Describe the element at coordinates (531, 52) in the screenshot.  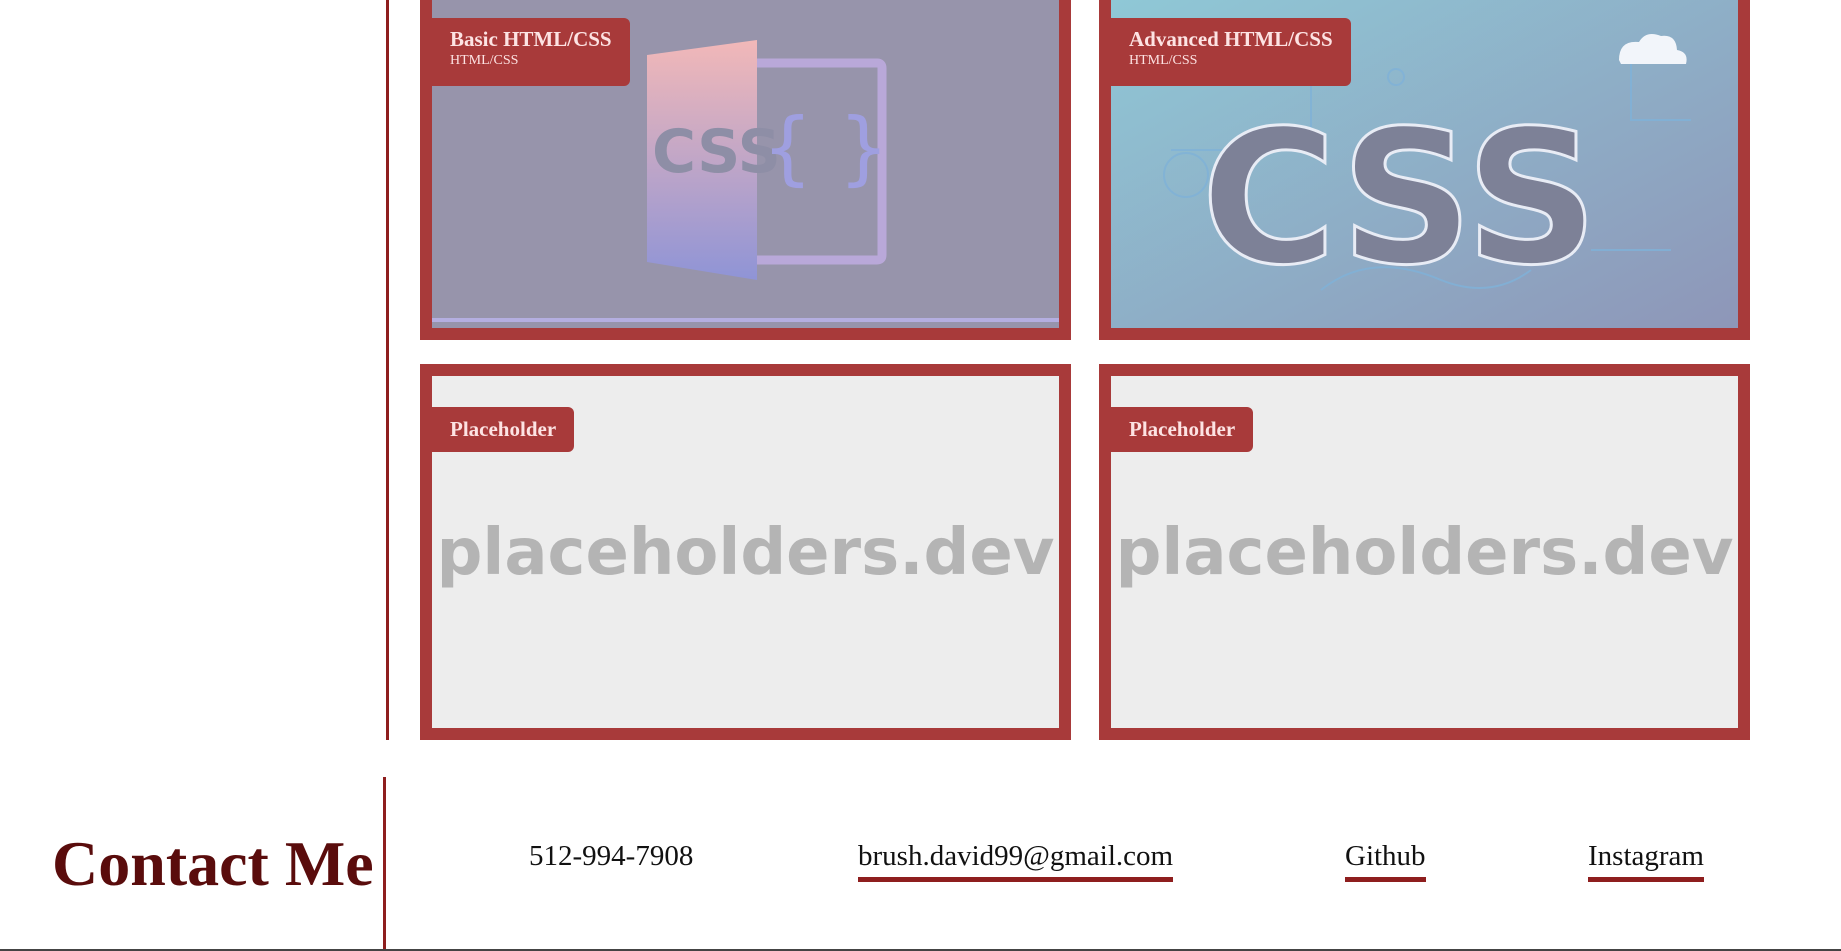
I see `project-title-tag: Basic HTML/CSS HTML/CSS` at that location.